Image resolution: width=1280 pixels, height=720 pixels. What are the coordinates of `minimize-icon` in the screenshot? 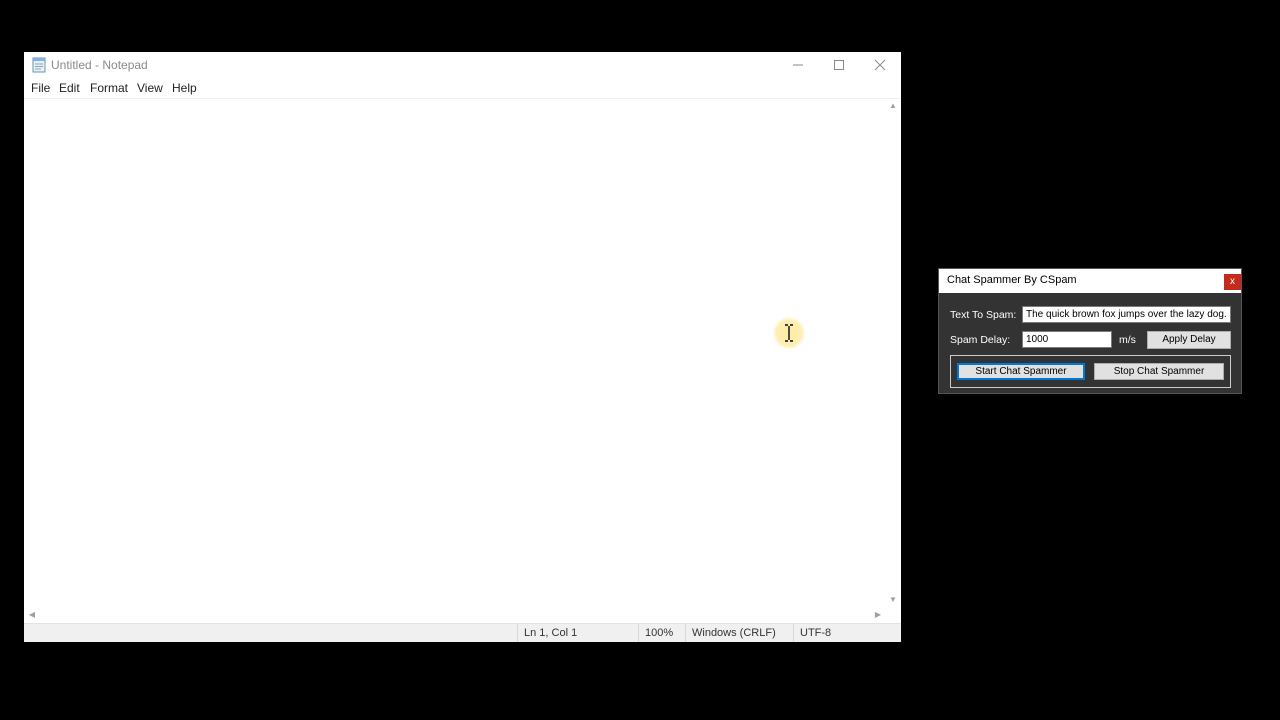 It's located at (798, 65).